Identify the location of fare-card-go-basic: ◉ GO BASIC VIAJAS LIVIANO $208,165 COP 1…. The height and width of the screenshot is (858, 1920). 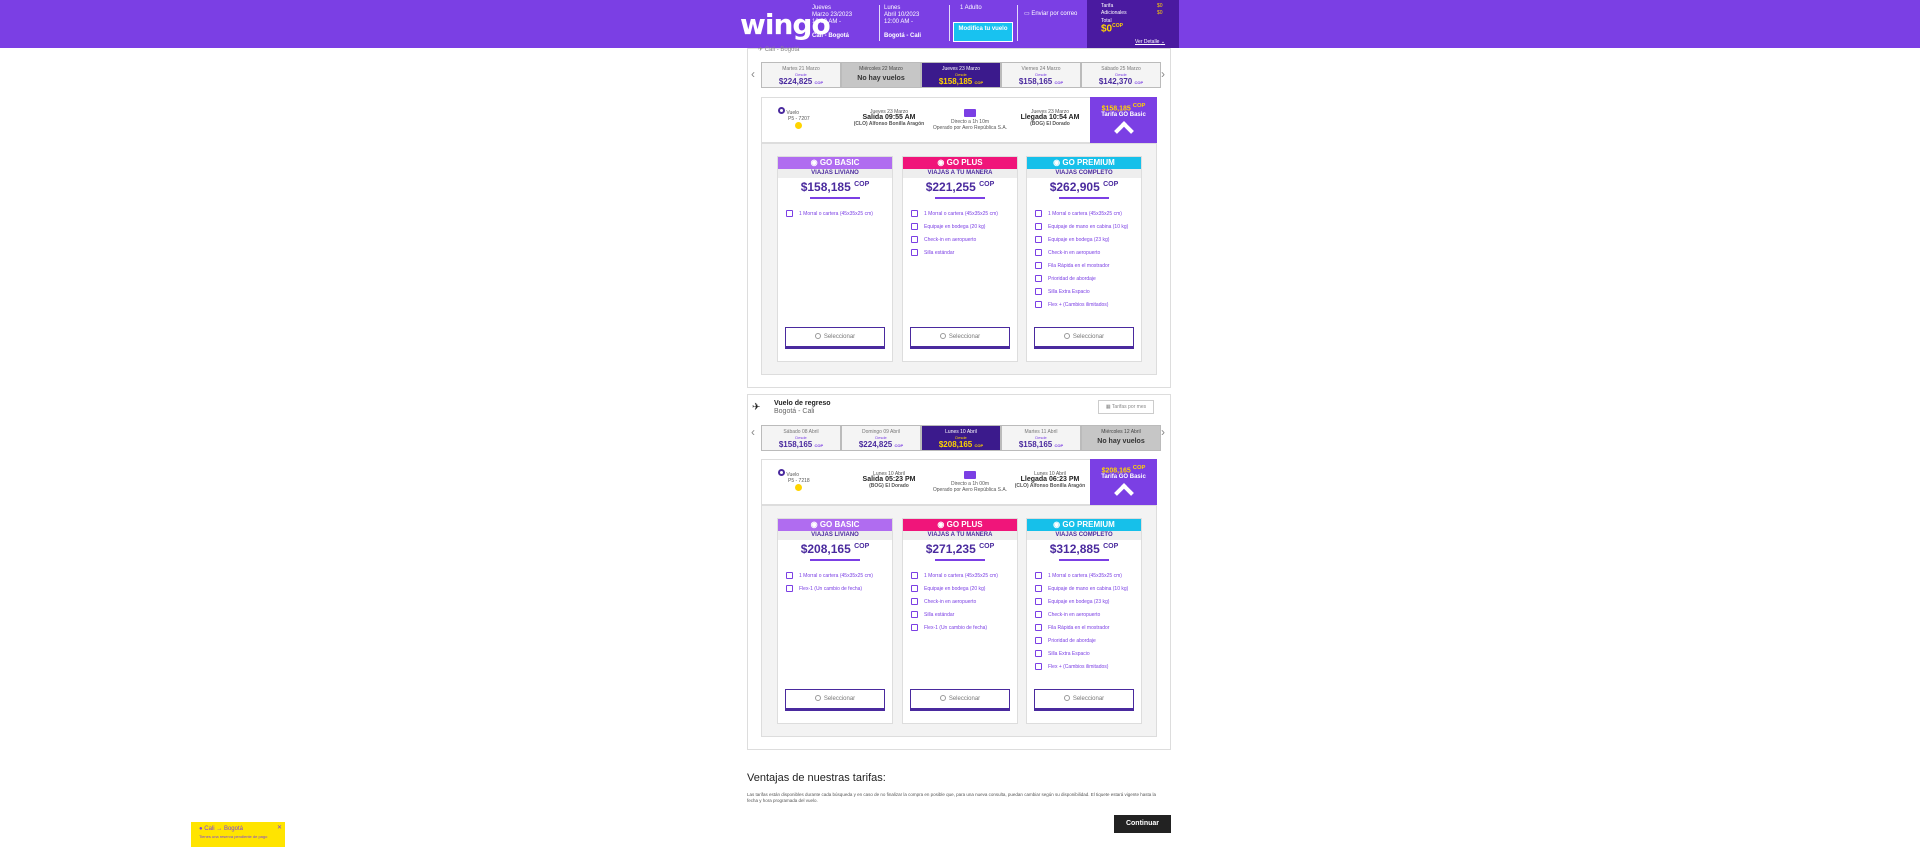
(835, 621).